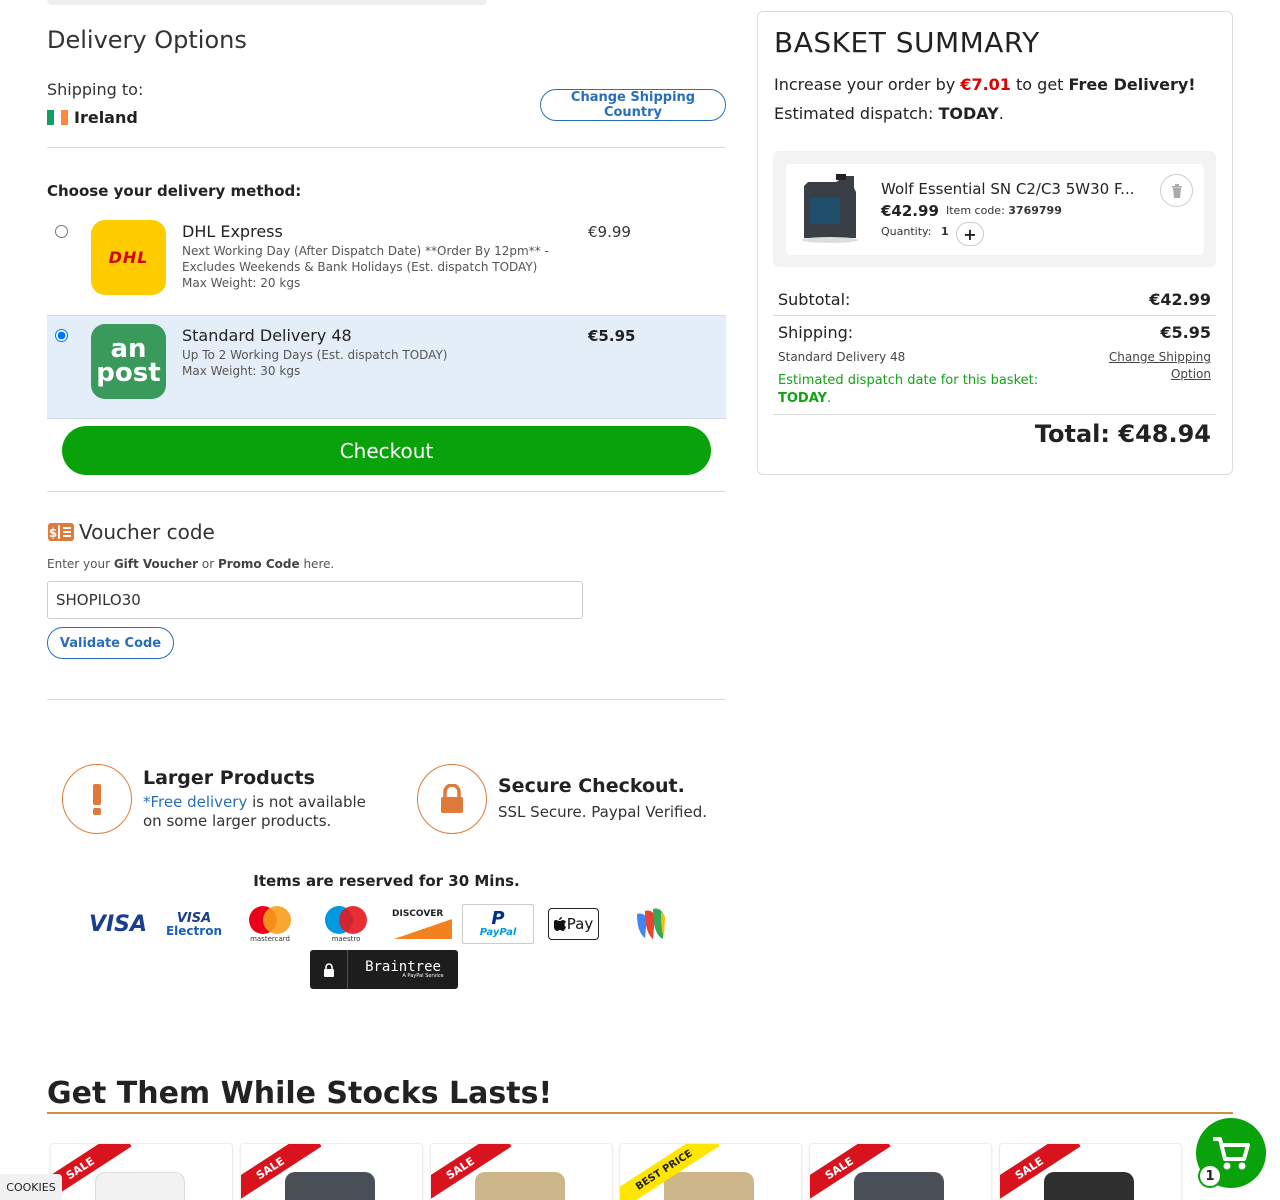  Describe the element at coordinates (906, 231) in the screenshot. I see `qty-label: Quantity:` at that location.